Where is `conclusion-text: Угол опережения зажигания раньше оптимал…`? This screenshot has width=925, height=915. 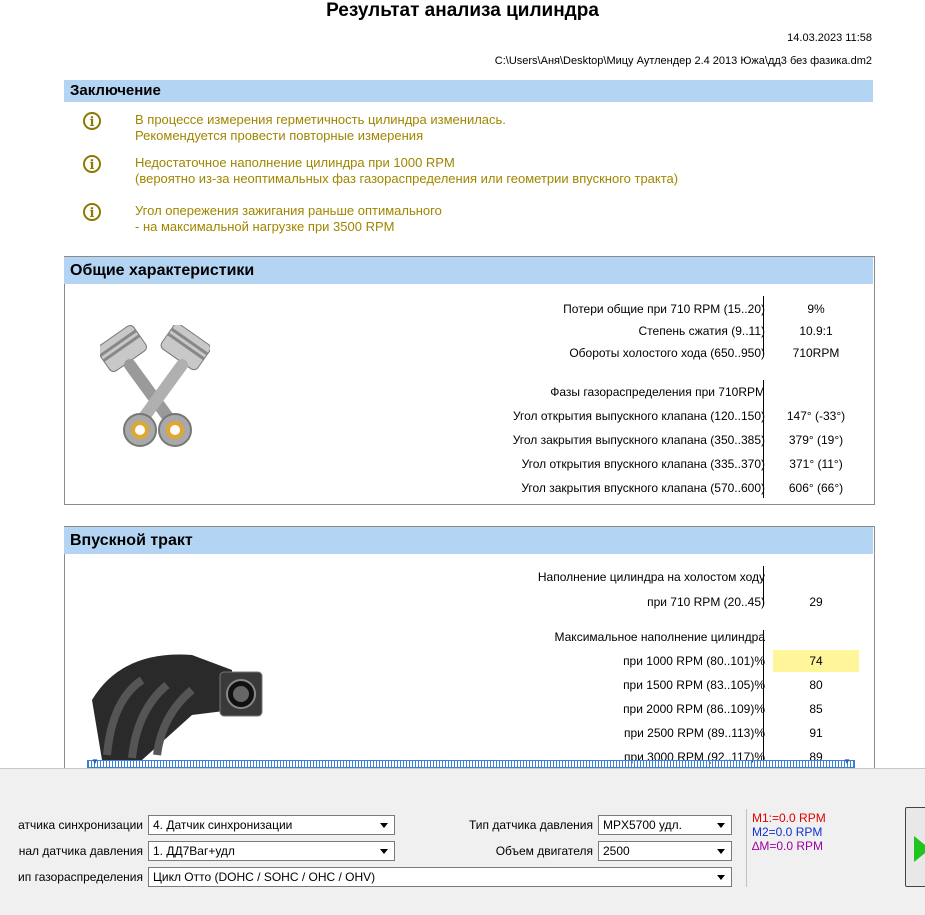 conclusion-text: Угол опережения зажигания раньше оптимал… is located at coordinates (288, 218).